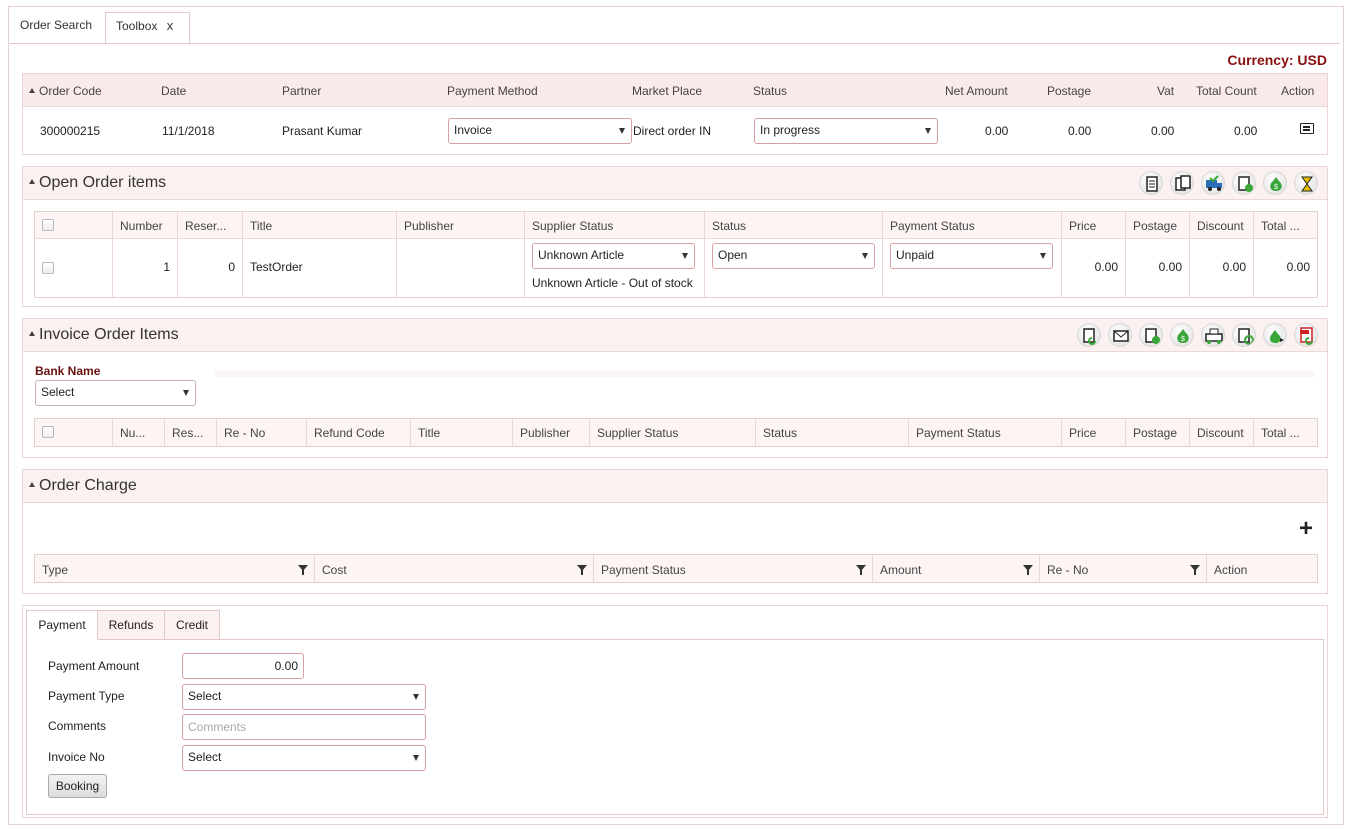  What do you see at coordinates (976, 91) in the screenshot?
I see `col-net-amount: Net Amount` at bounding box center [976, 91].